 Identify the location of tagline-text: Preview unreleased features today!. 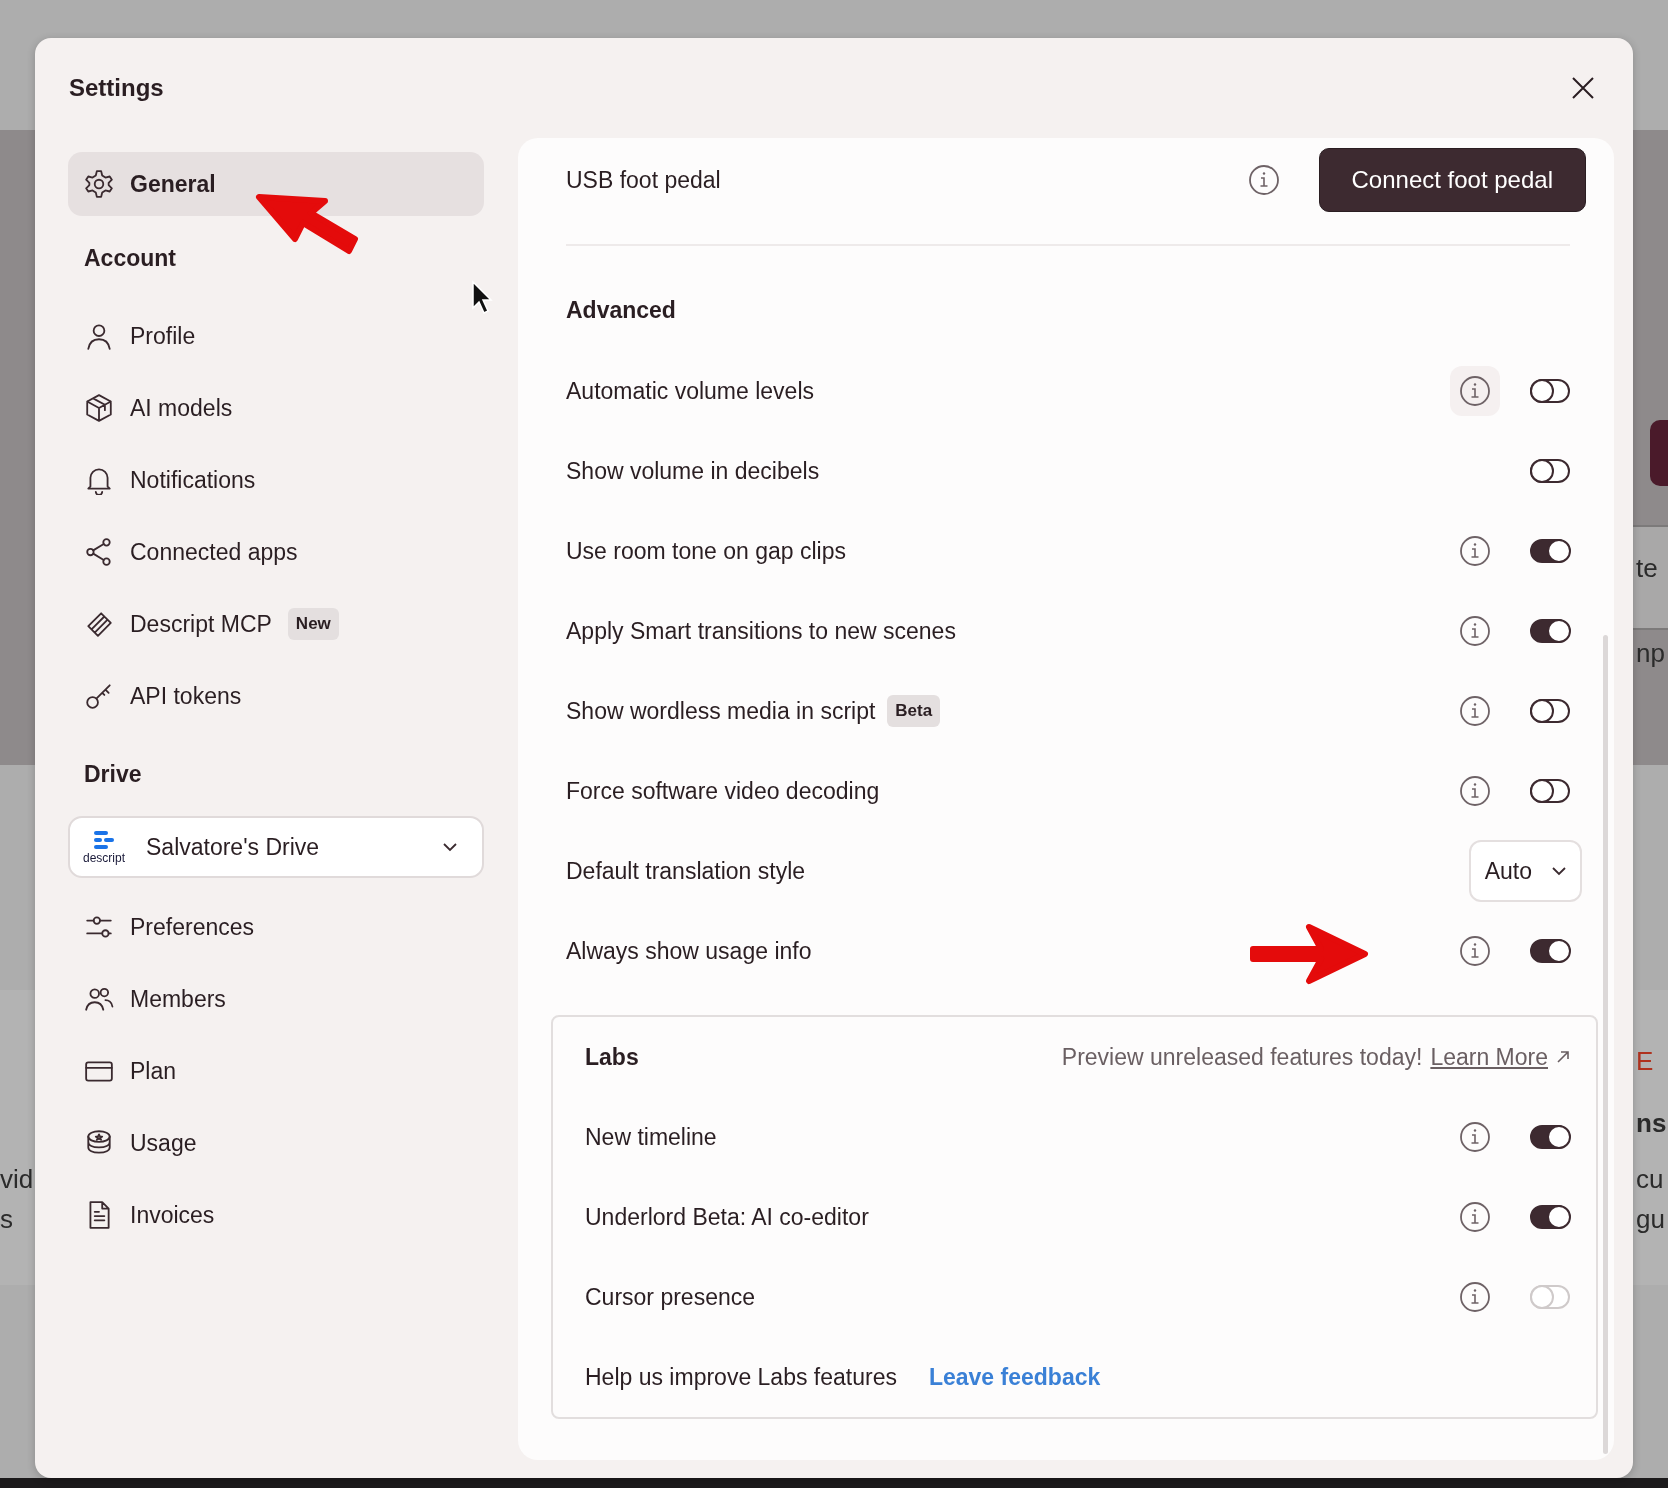
(1242, 1057).